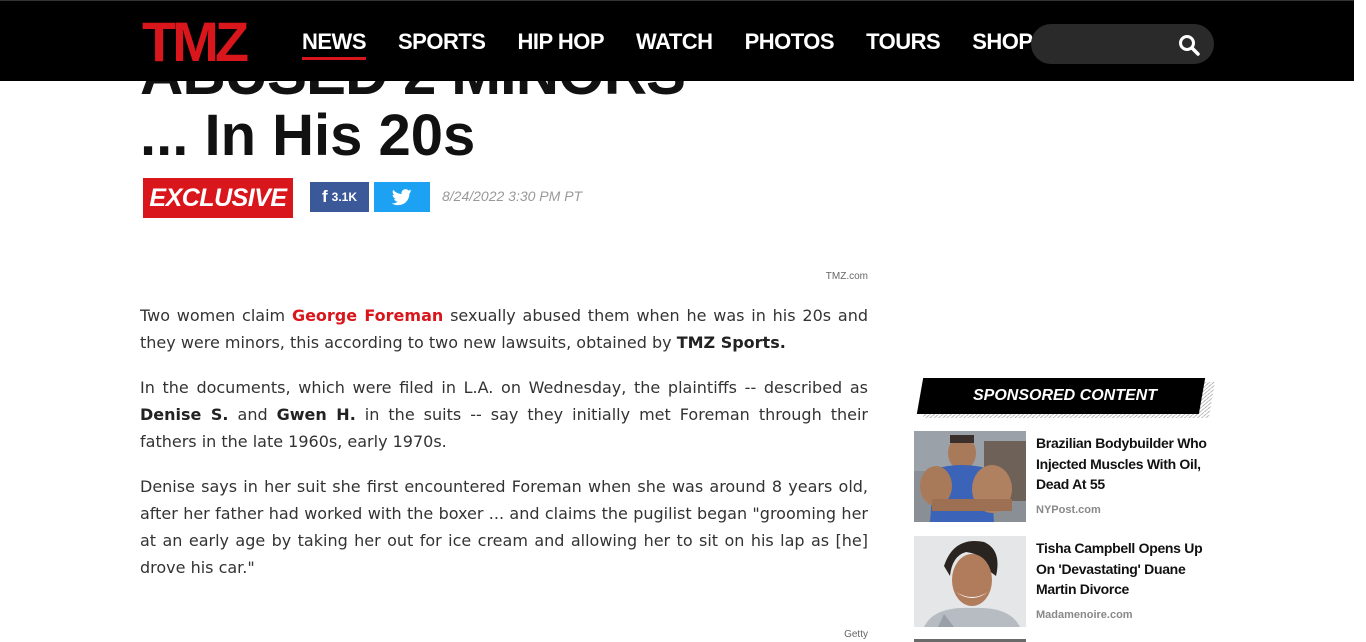  Describe the element at coordinates (442, 42) in the screenshot. I see `nav-sports: SPORTS` at that location.